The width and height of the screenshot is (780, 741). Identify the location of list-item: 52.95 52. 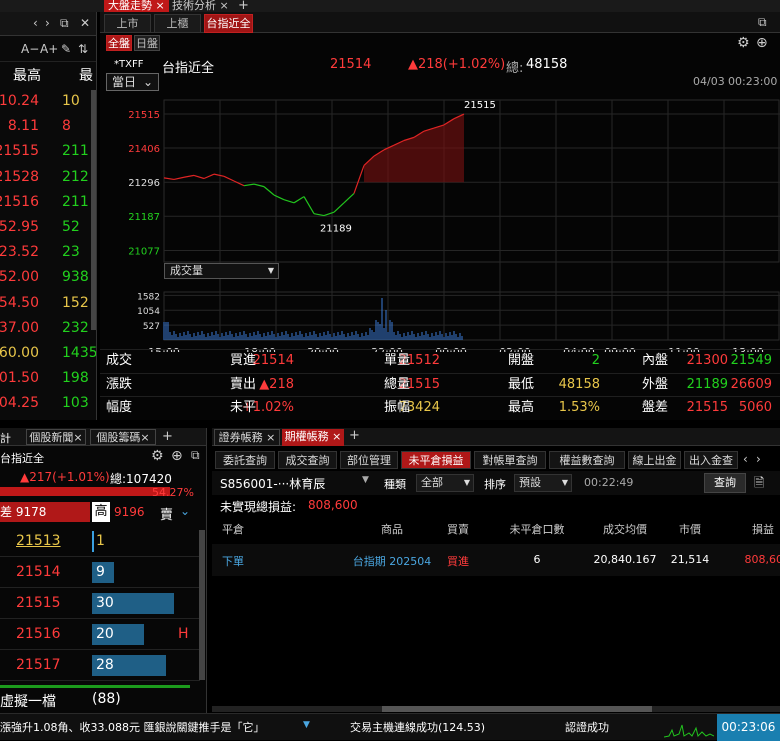
(48, 228).